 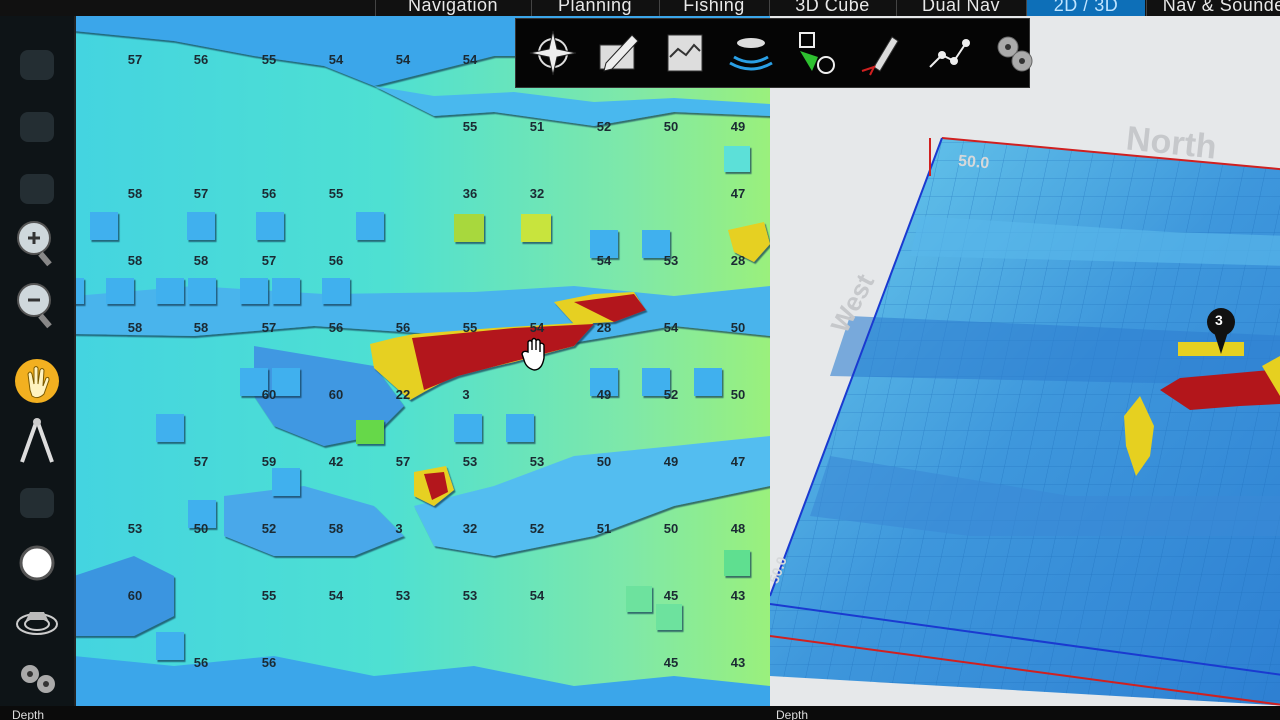 I want to click on overlay-1-icon, so click(x=37, y=65).